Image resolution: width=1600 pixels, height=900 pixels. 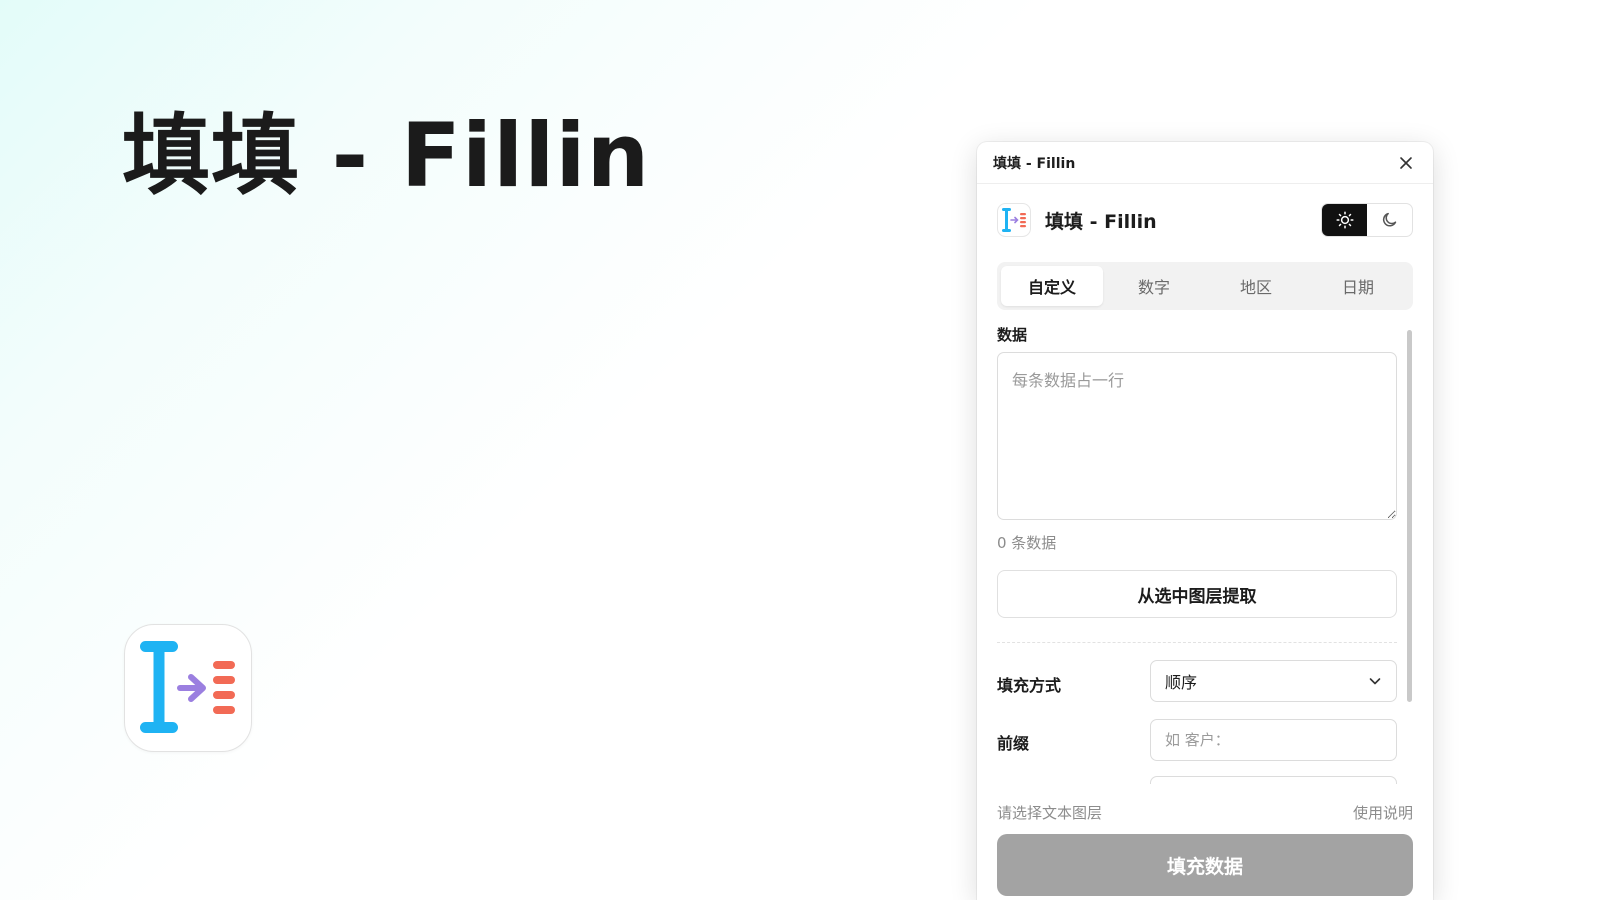 I want to click on light-theme-button, so click(x=1344, y=220).